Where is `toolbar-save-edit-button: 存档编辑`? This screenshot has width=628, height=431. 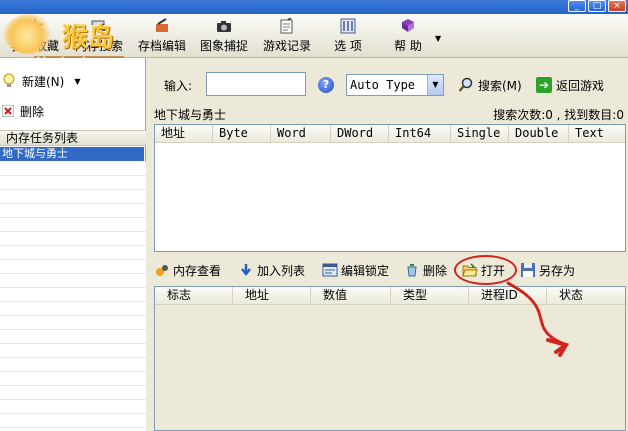 toolbar-save-edit-button: 存档编辑 is located at coordinates (162, 37).